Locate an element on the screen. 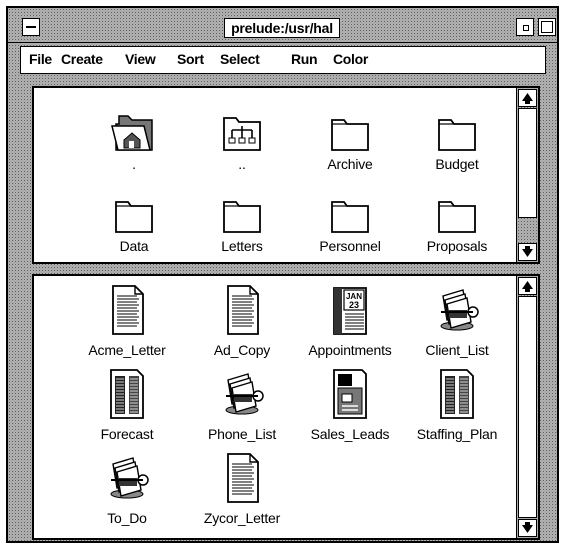 The height and width of the screenshot is (549, 565). file-item: Staffing_Plan is located at coordinates (457, 405).